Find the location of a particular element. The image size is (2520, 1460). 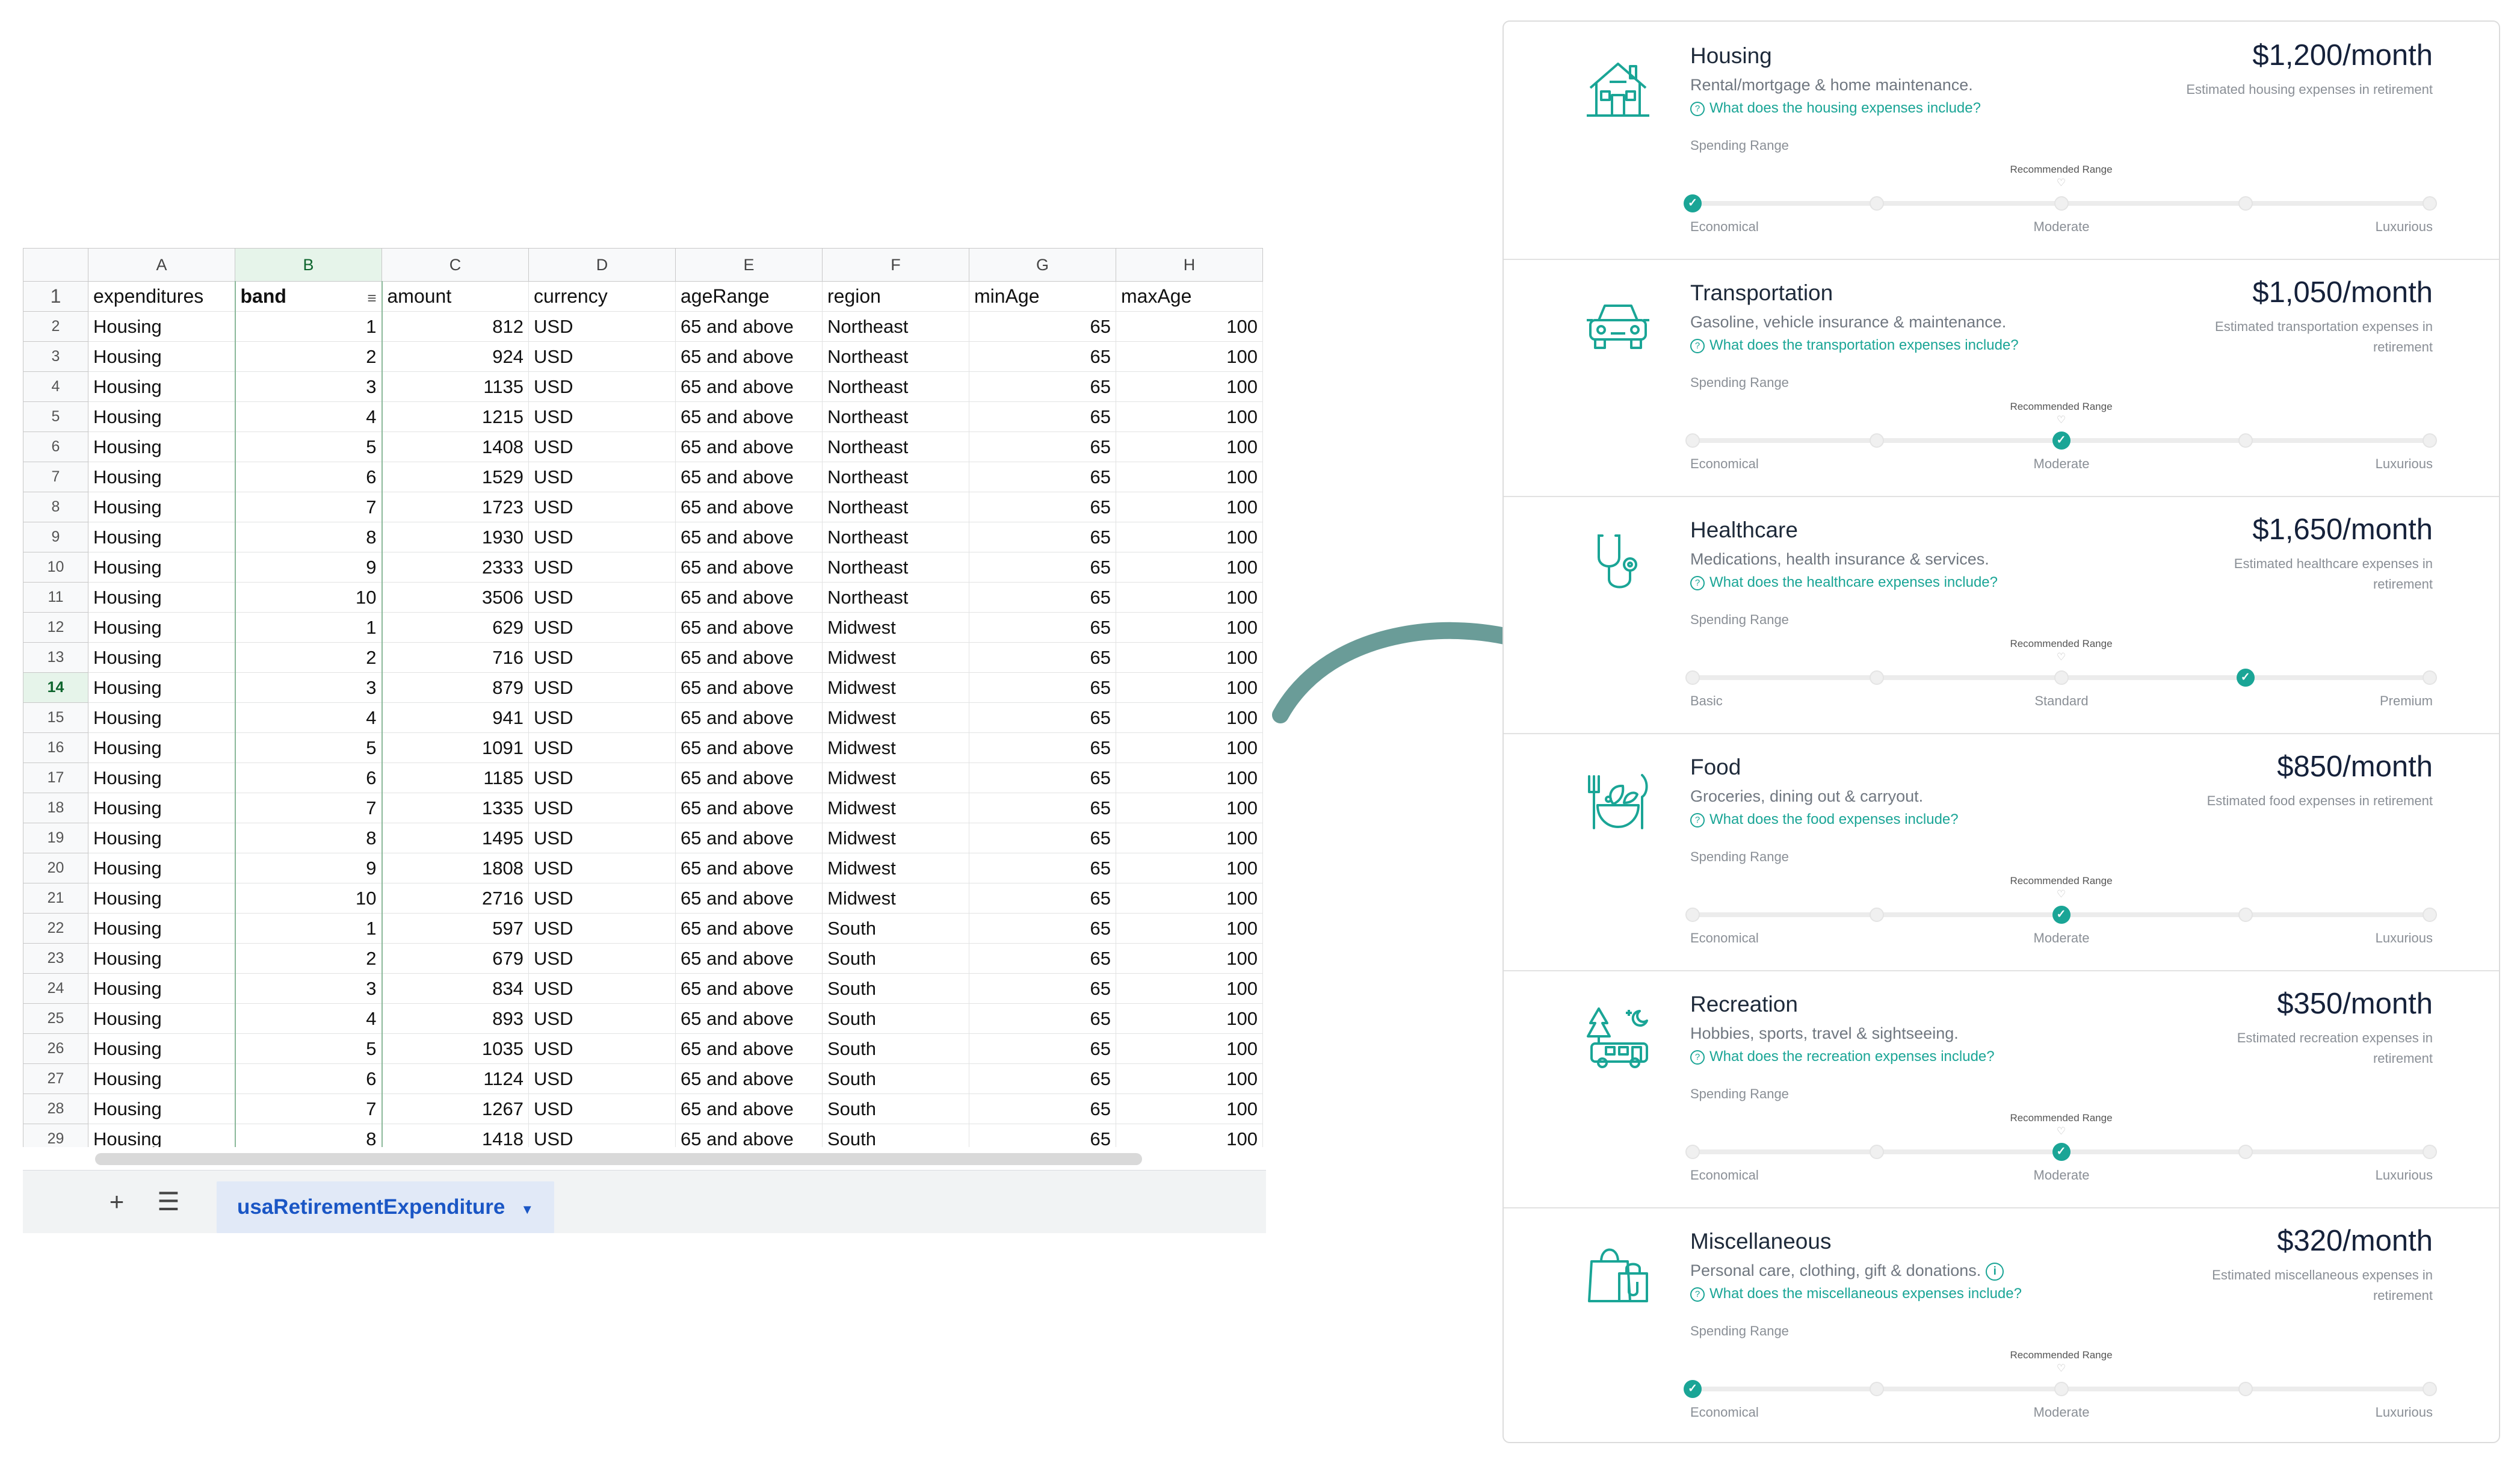

table-cell: South is located at coordinates (895, 1048).